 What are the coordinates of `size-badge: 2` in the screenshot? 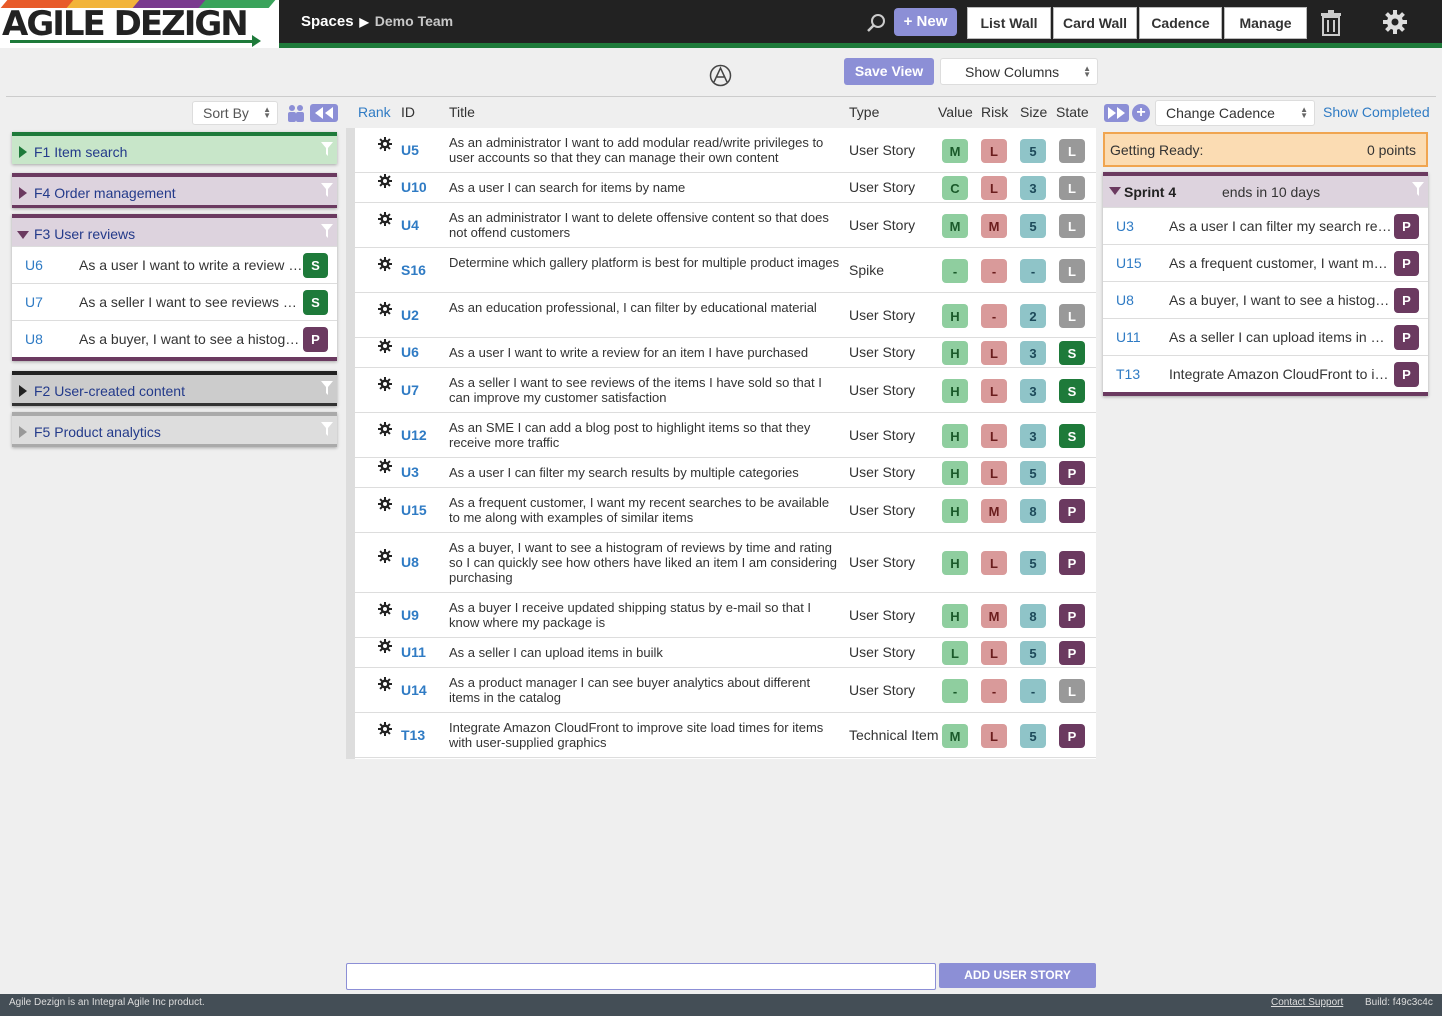 It's located at (1033, 315).